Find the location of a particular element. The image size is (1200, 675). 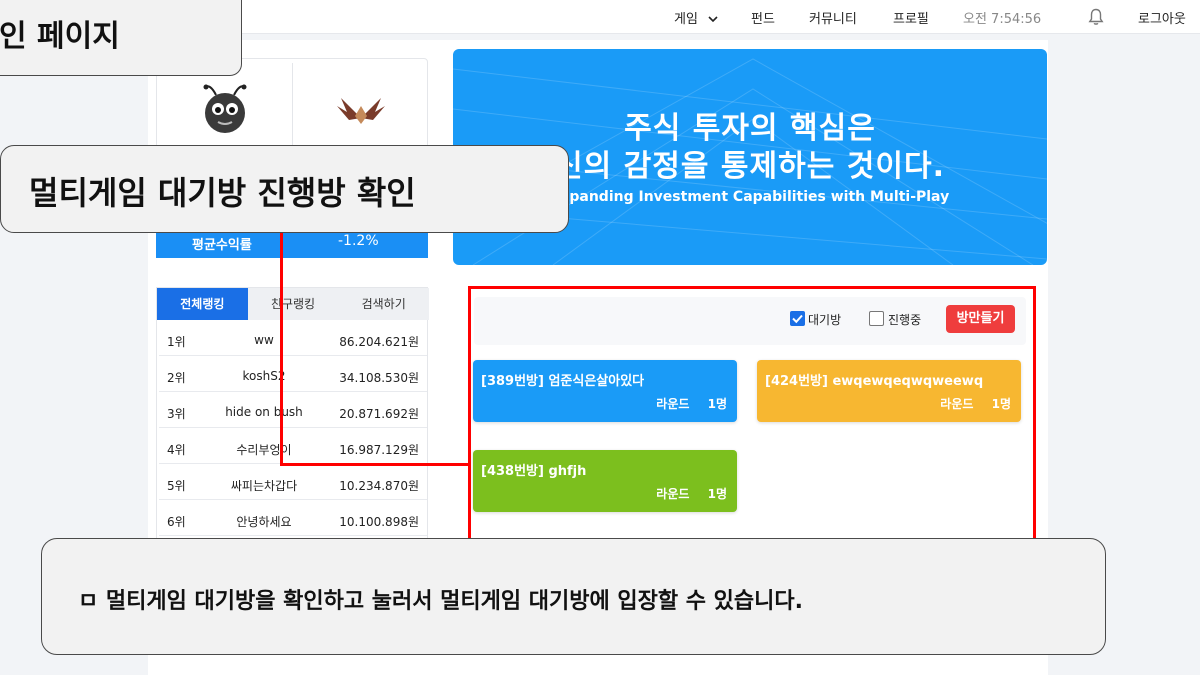

highlight-connector-horizontal is located at coordinates (375, 464).